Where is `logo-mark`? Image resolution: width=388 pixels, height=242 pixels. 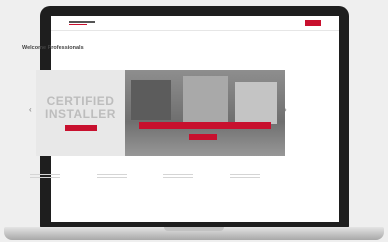 logo-mark is located at coordinates (82, 22).